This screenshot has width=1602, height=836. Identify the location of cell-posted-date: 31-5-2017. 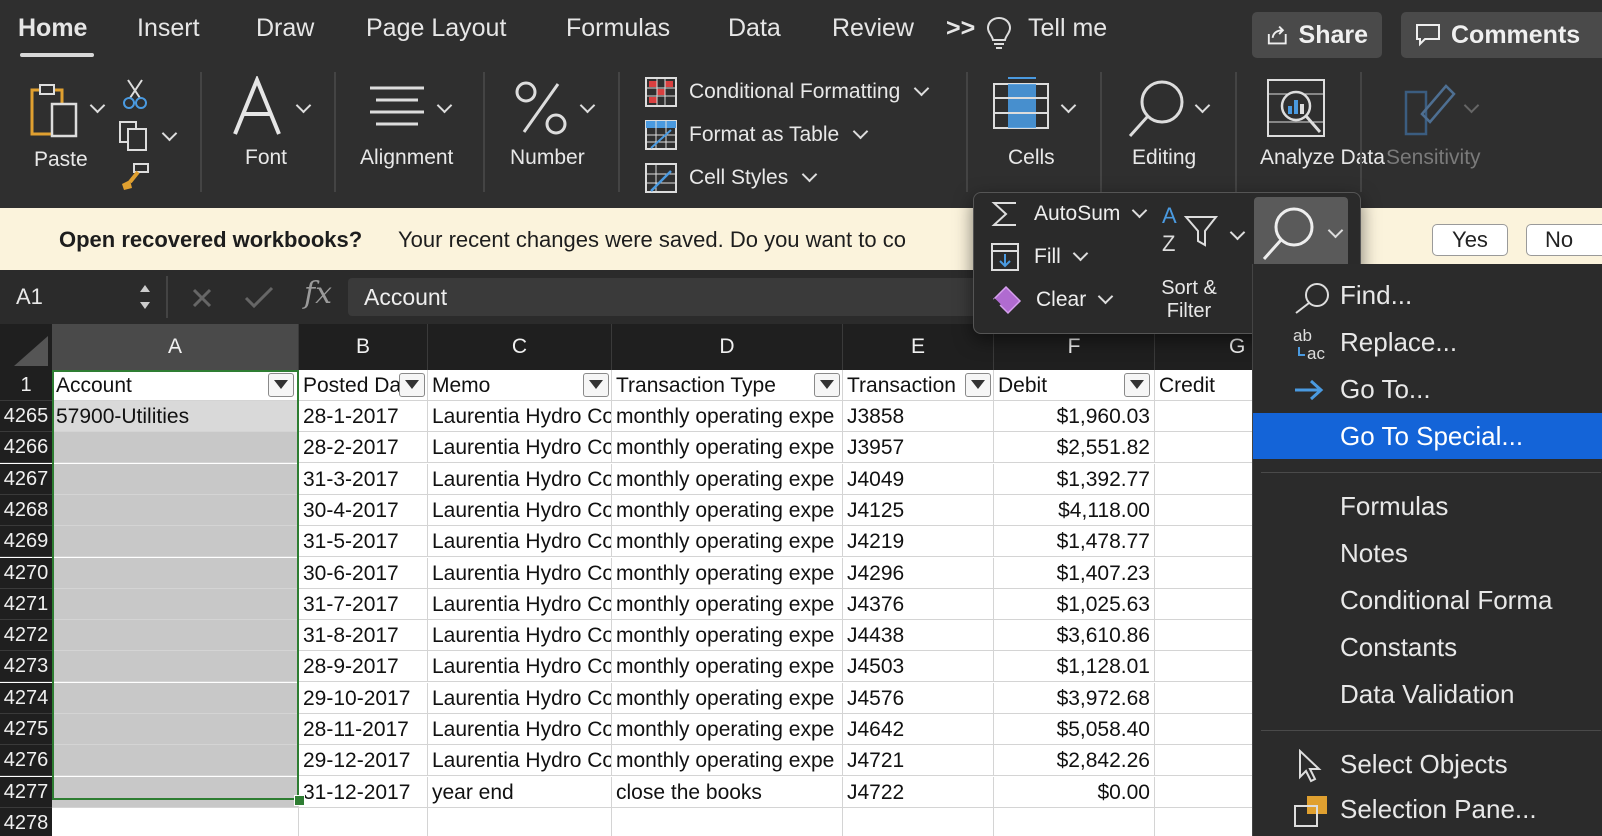
(363, 541).